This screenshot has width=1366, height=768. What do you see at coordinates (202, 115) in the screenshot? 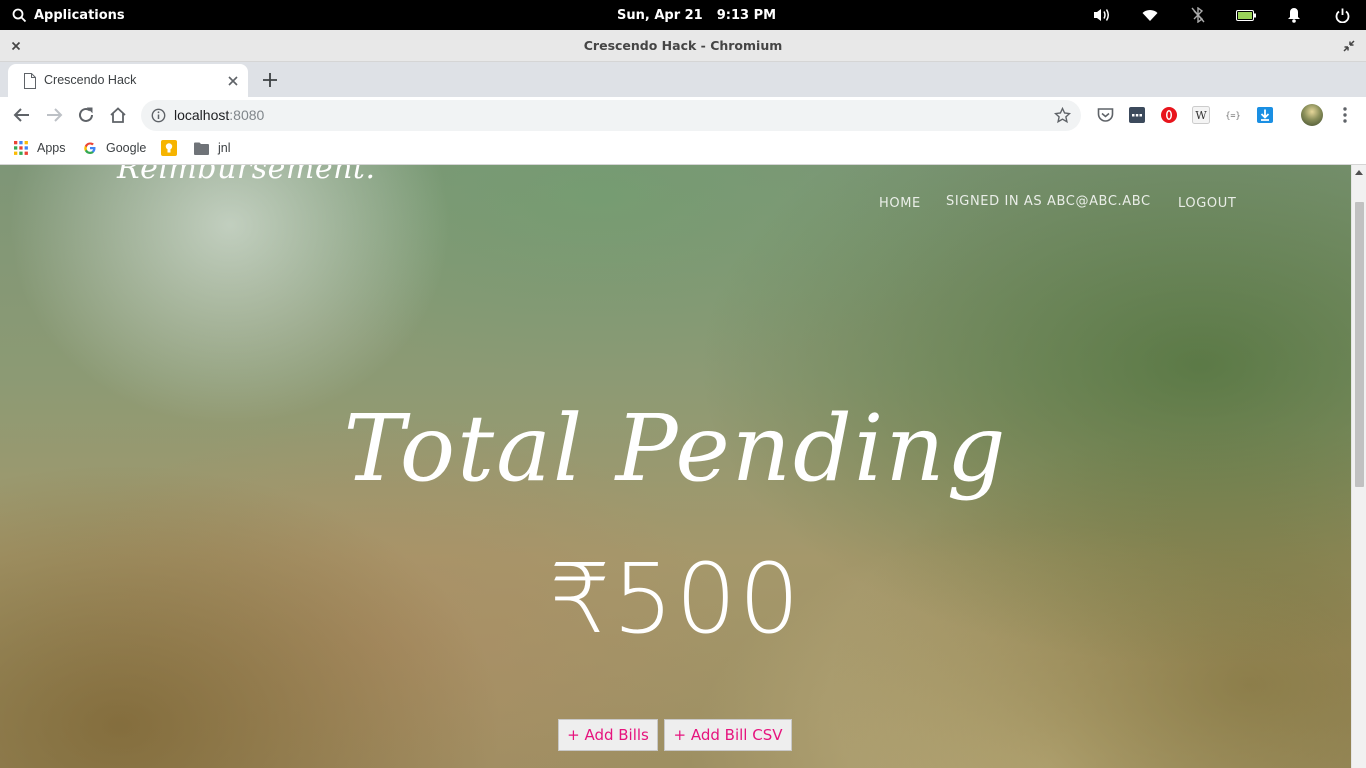
I see `url-host: localhost` at bounding box center [202, 115].